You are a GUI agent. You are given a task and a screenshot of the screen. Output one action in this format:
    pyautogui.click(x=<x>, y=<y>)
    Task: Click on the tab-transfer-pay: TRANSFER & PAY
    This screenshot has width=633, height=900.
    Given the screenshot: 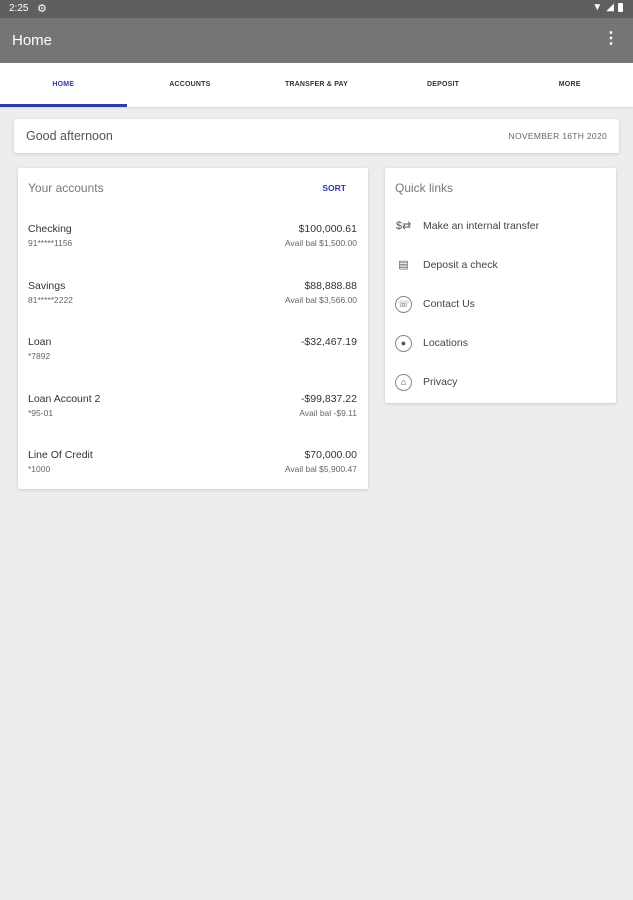 What is the action you would take?
    pyautogui.click(x=316, y=85)
    